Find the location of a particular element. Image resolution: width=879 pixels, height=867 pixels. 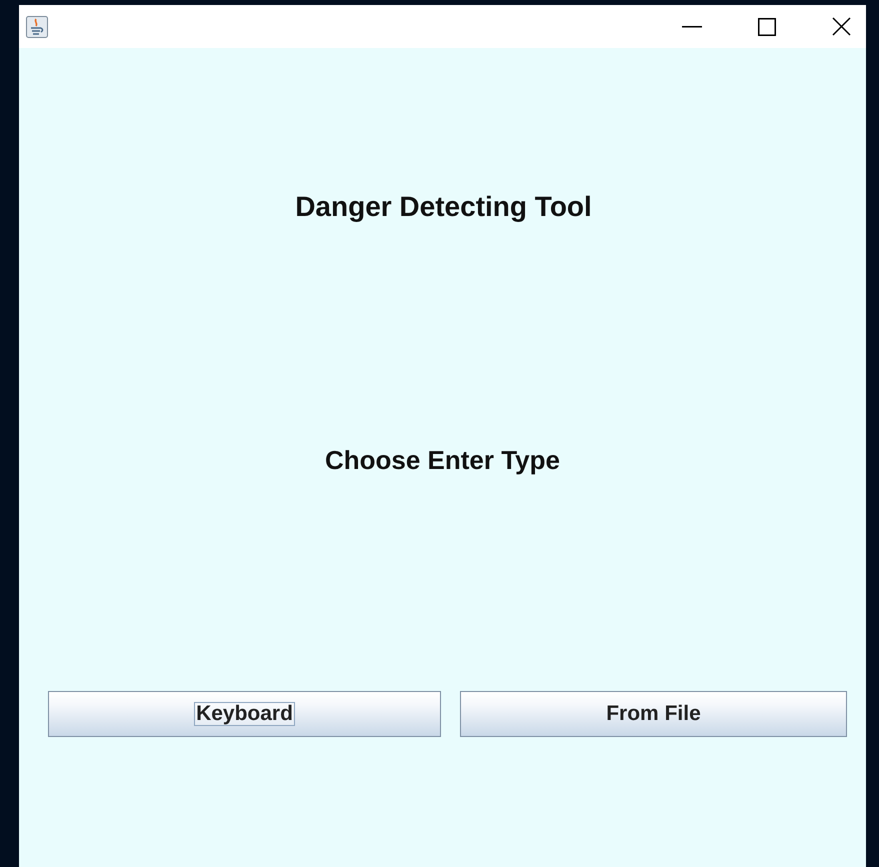

app-icon is located at coordinates (37, 27).